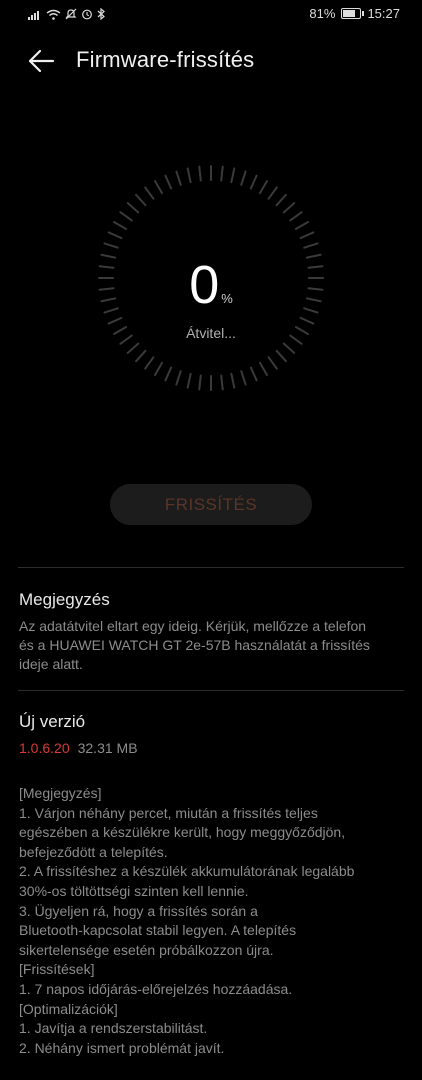 The height and width of the screenshot is (1080, 422). Describe the element at coordinates (33, 15) in the screenshot. I see `signal-icon` at that location.